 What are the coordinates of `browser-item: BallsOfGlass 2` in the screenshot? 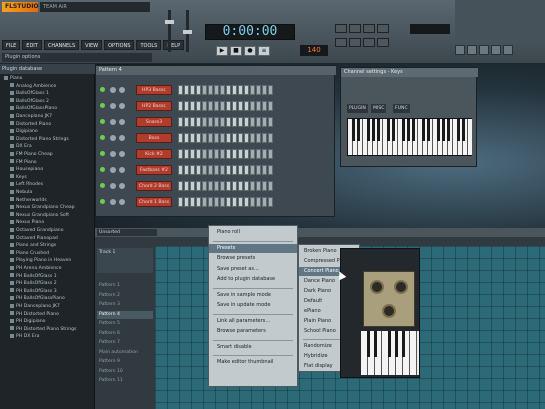 It's located at (47, 101).